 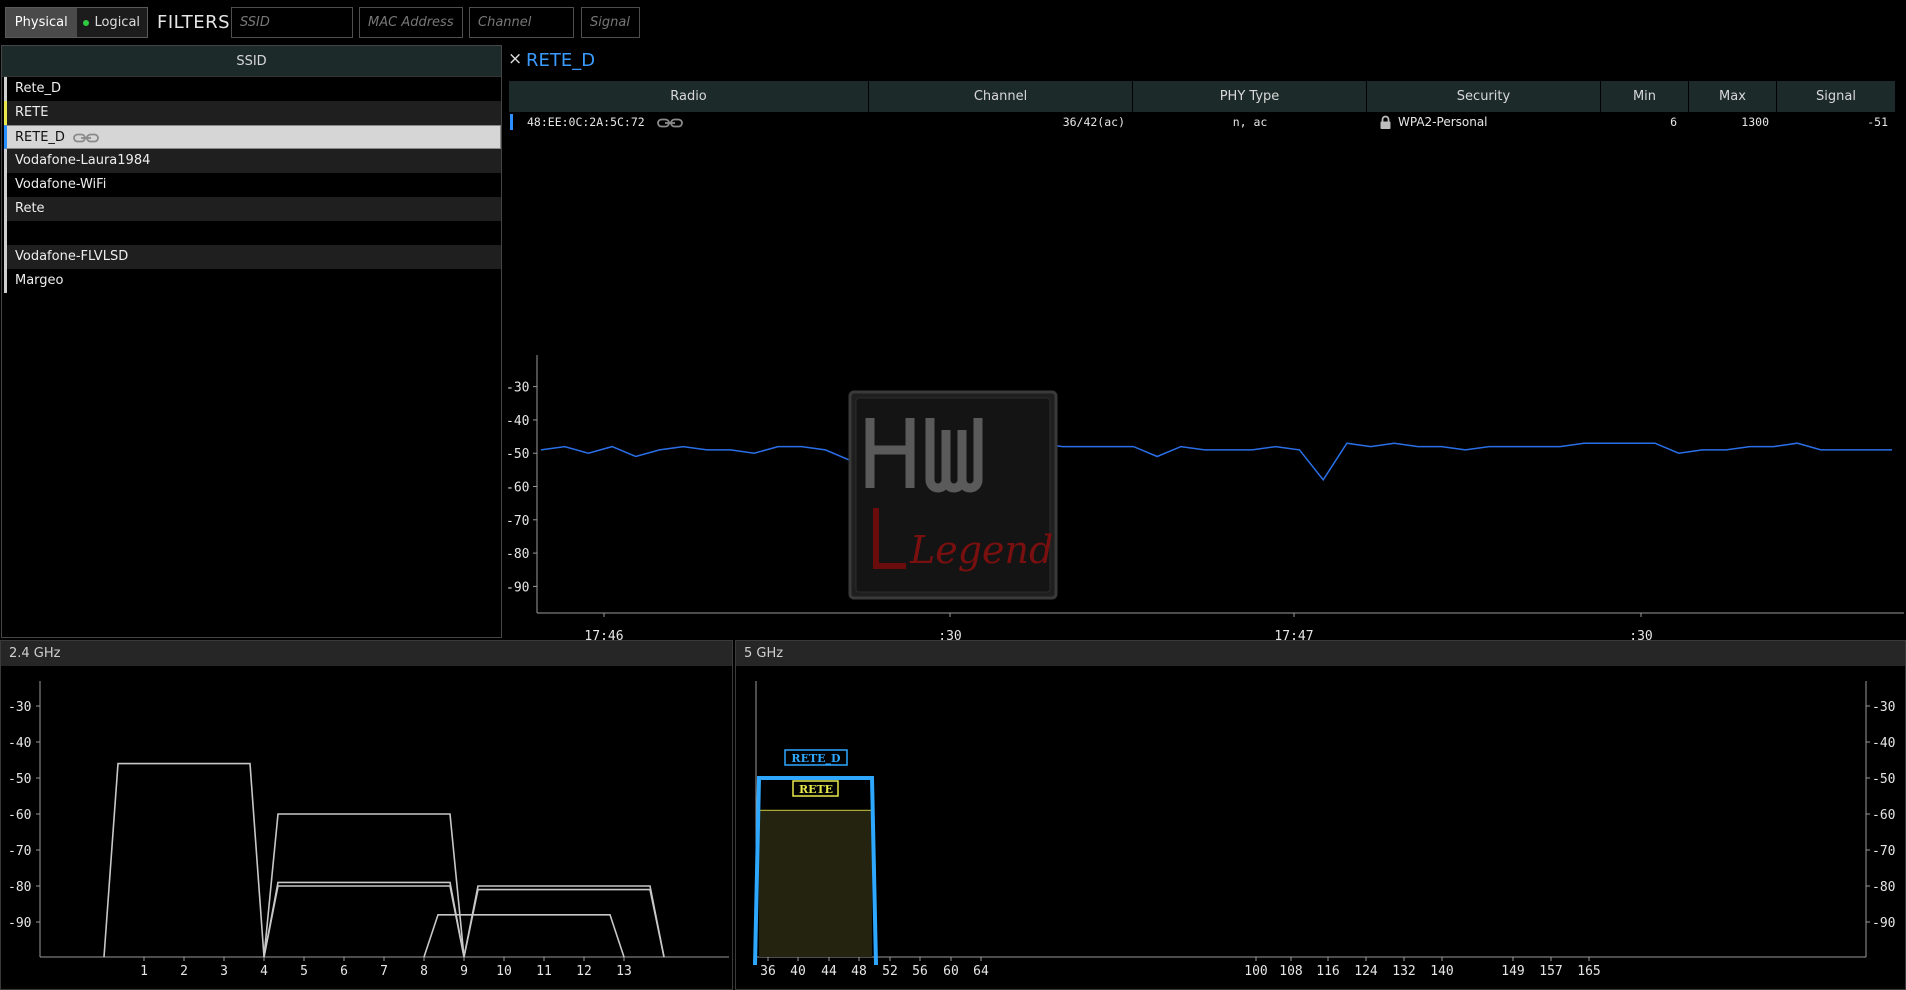 I want to click on detail-title: RETE_D, so click(x=561, y=60).